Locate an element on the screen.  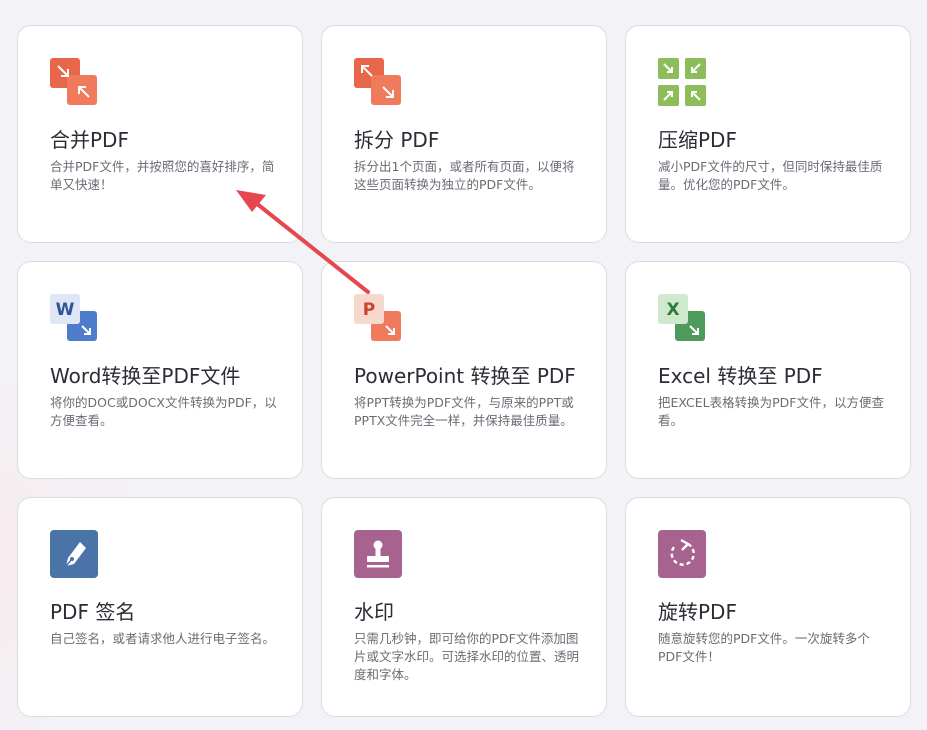
tool-description: 减小PDF文件的尺寸，但同时保持最佳质量。优化您的PDF文件。 is located at coordinates (770, 175).